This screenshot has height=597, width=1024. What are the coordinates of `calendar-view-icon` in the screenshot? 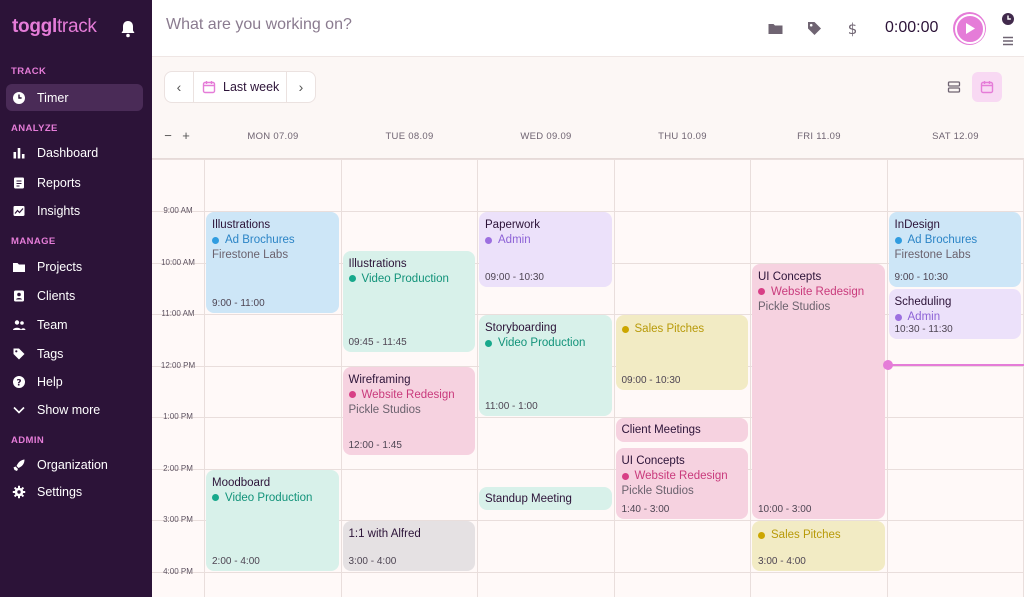 It's located at (987, 87).